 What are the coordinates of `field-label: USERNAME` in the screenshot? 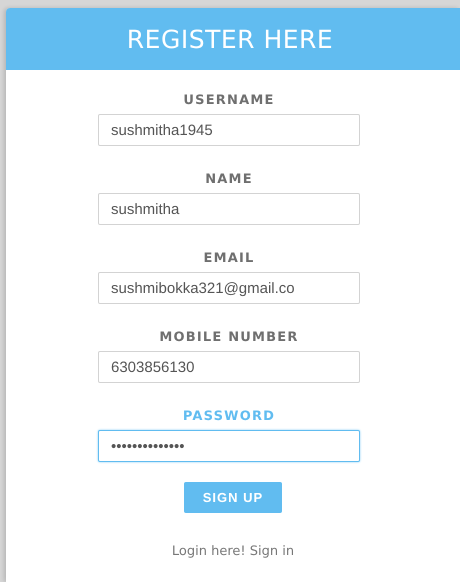 It's located at (229, 101).